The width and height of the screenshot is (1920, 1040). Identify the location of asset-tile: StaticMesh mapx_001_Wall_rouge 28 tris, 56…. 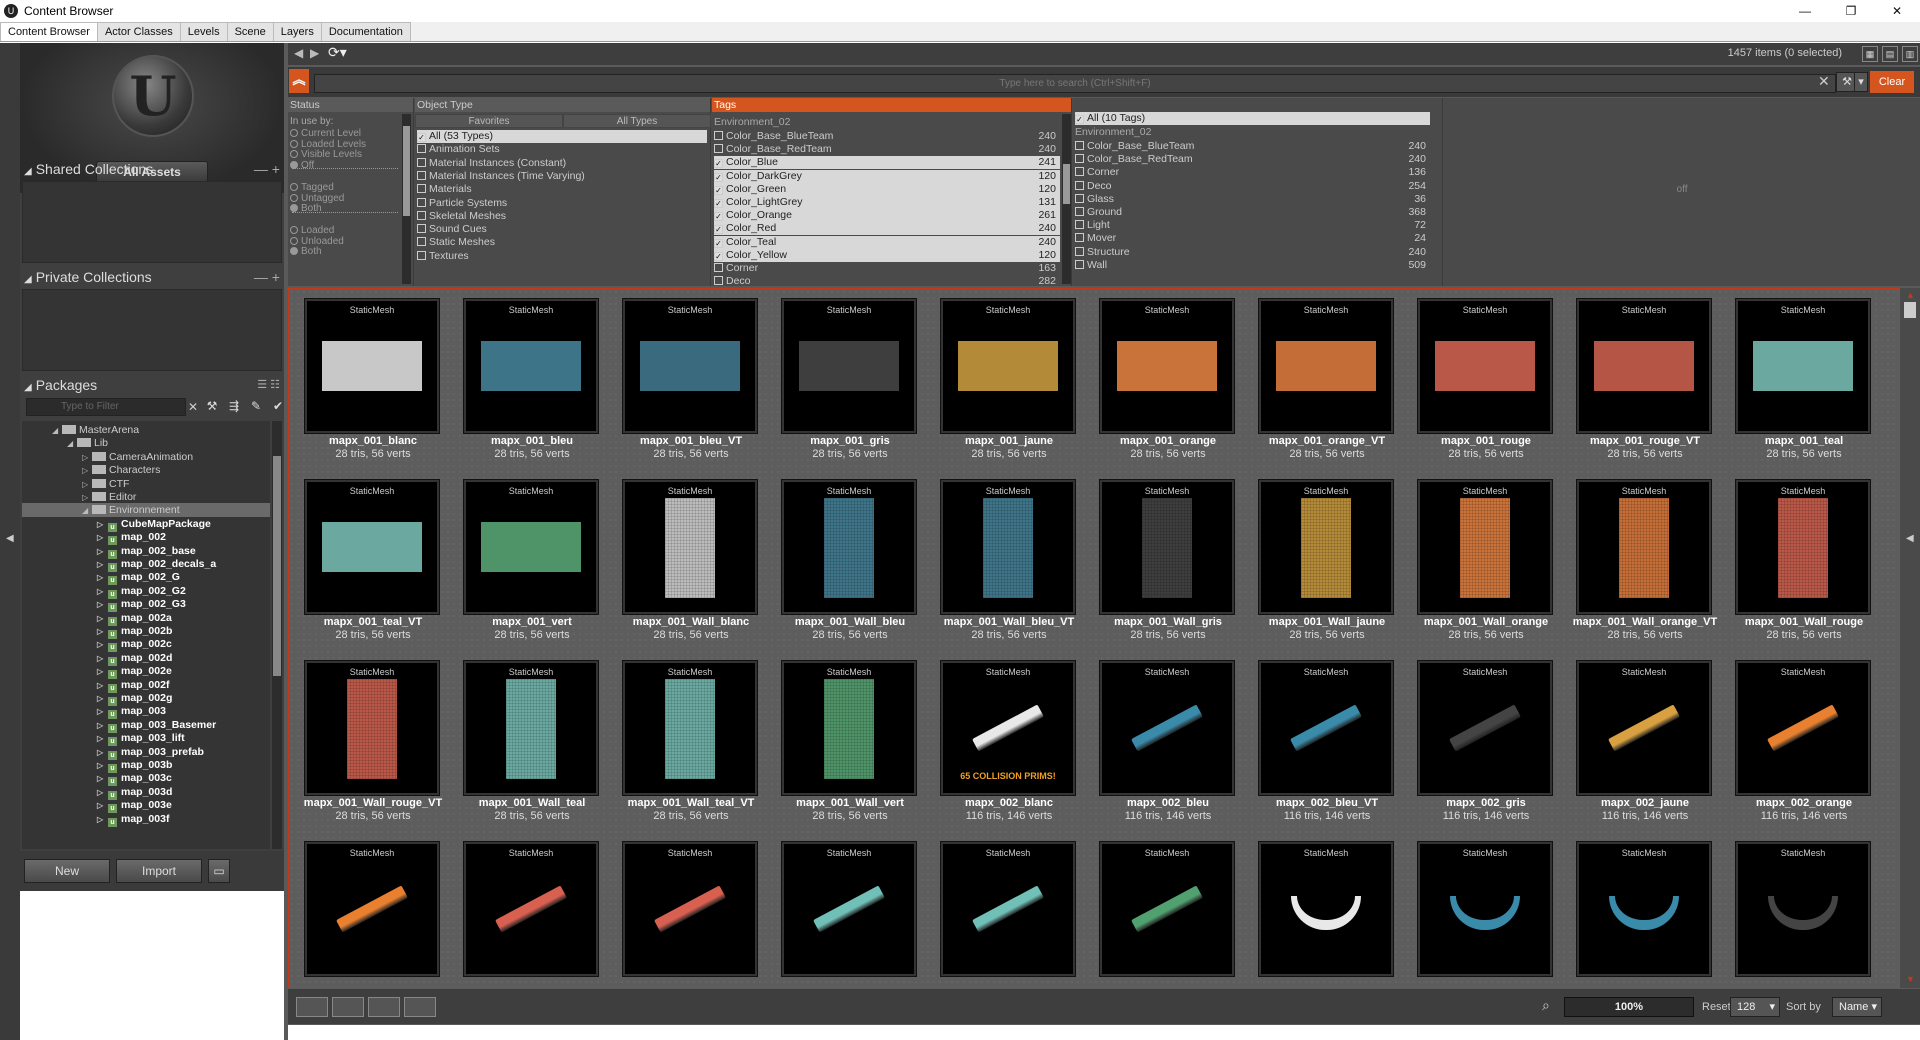
(1804, 565).